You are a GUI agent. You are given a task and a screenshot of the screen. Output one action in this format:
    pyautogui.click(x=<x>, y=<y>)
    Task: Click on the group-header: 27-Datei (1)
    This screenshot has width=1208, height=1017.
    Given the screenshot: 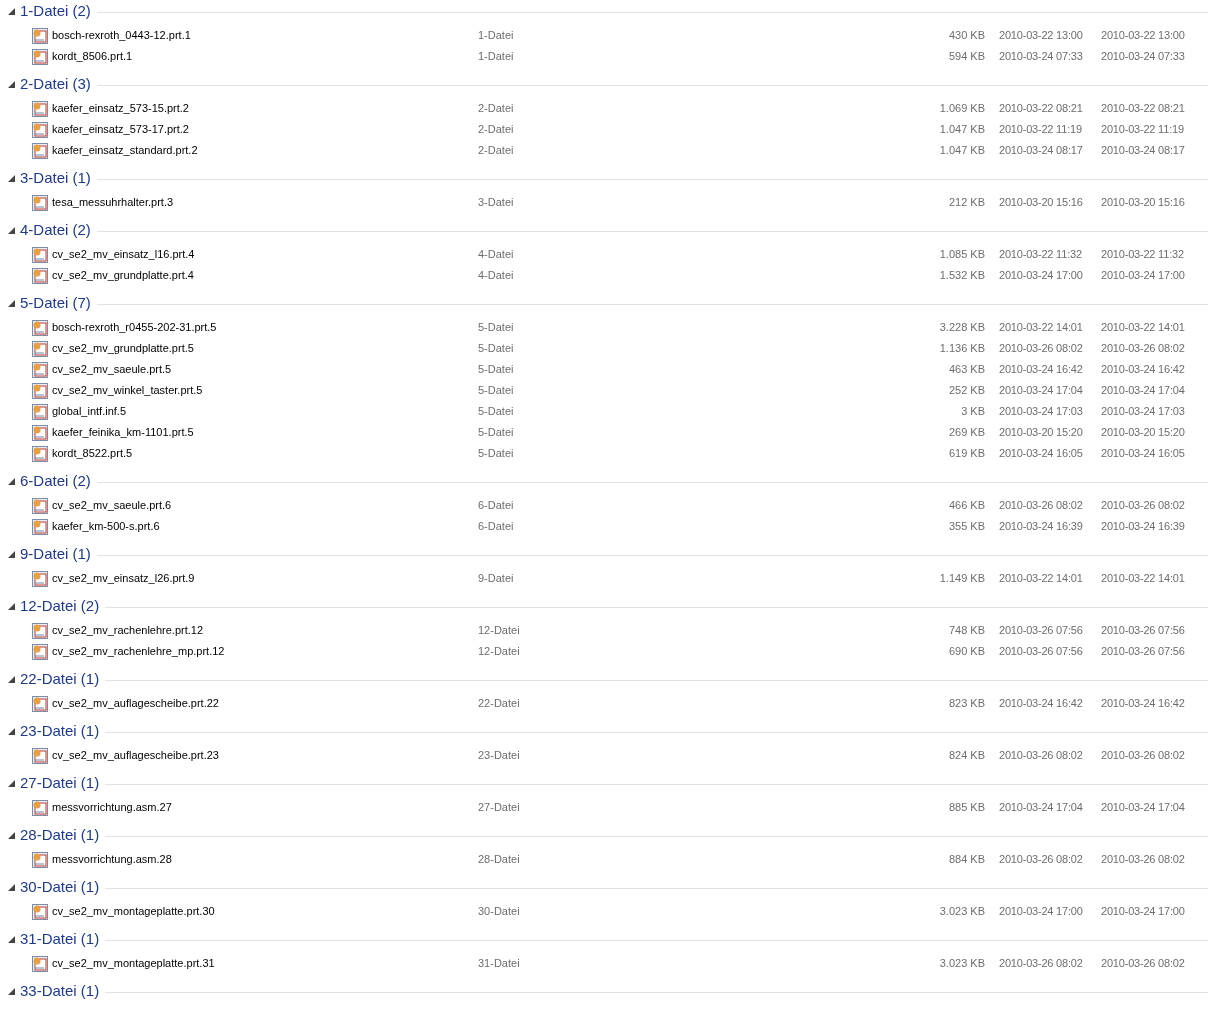 What is the action you would take?
    pyautogui.click(x=63, y=783)
    